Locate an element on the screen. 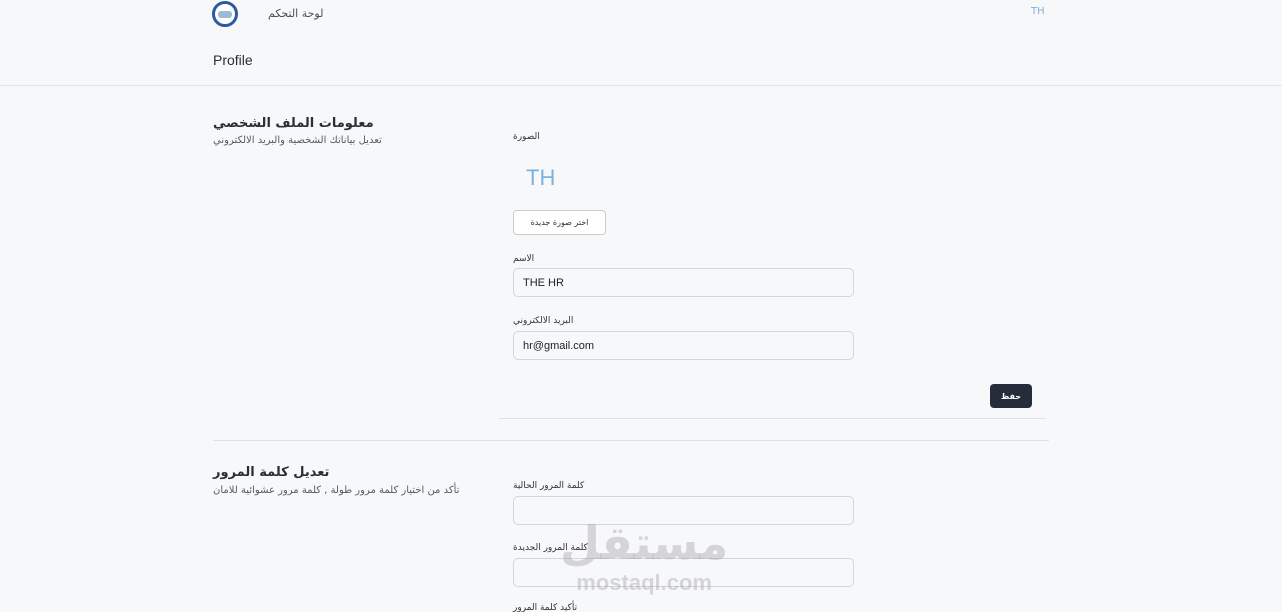 The width and height of the screenshot is (1282, 612). profile-section-description: تعديل بياناتك الشخصية والبريد الالكتروني is located at coordinates (297, 140).